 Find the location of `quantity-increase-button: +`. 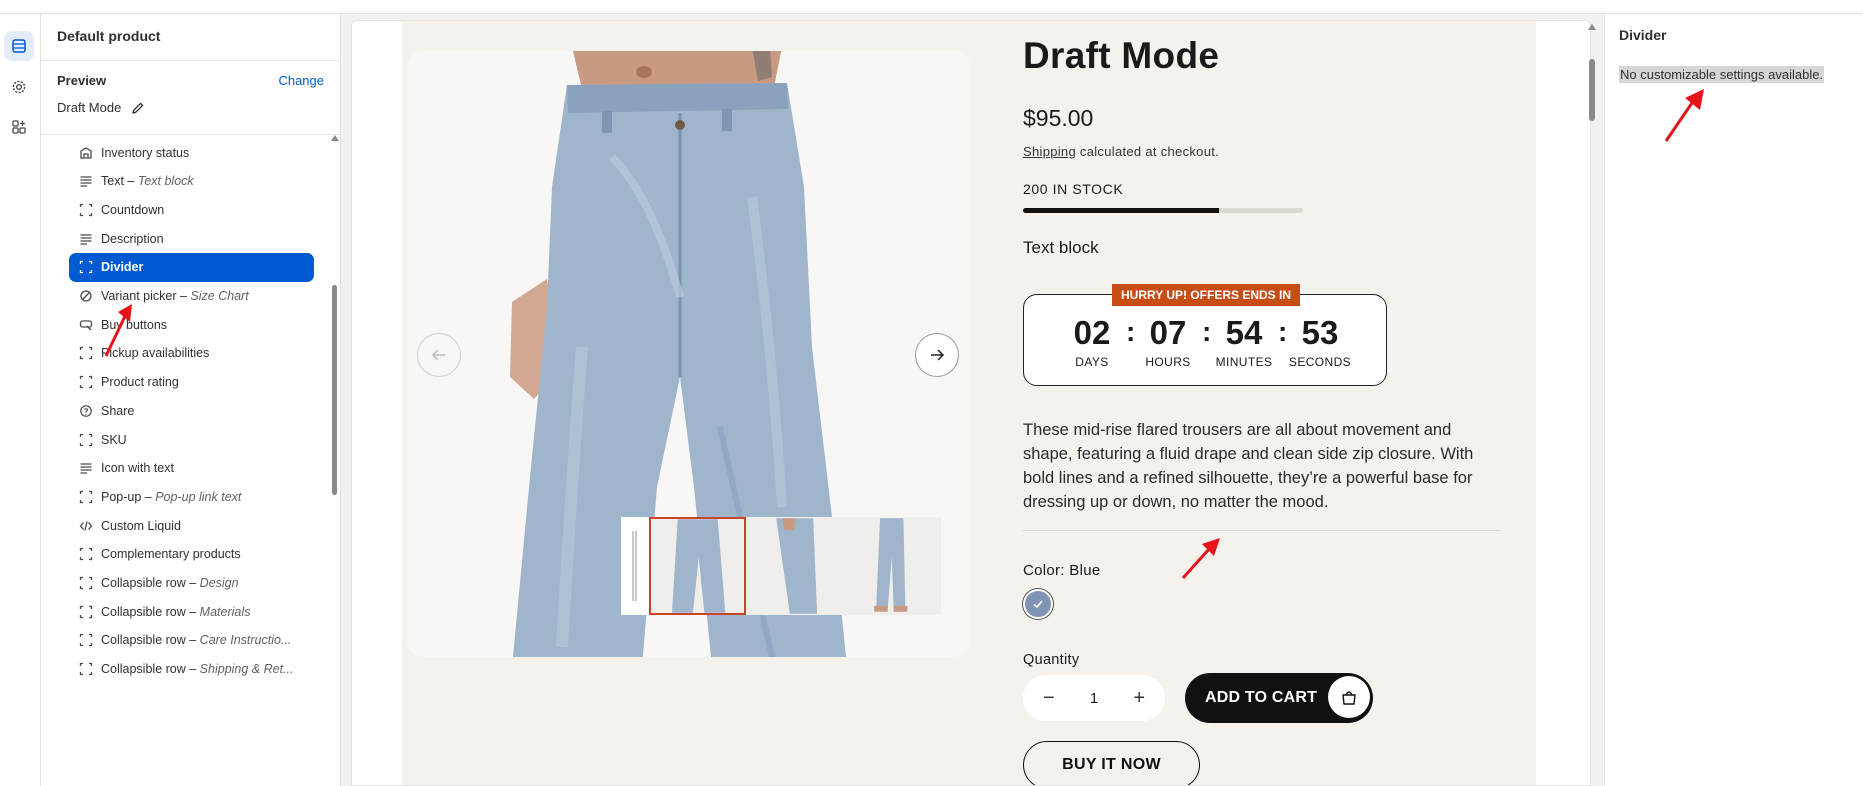

quantity-increase-button: + is located at coordinates (1139, 698).